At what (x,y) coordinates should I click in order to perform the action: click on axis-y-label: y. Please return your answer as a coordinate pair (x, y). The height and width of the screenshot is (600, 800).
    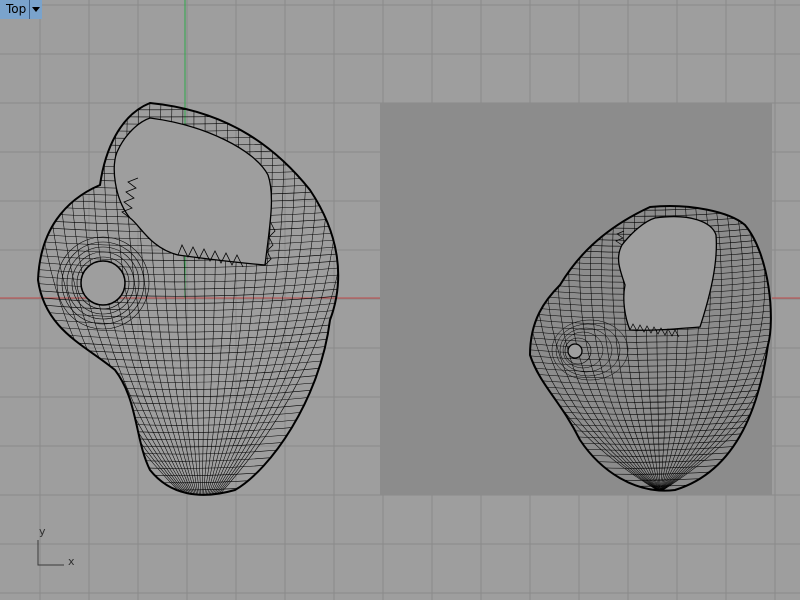
    Looking at the image, I should click on (42, 531).